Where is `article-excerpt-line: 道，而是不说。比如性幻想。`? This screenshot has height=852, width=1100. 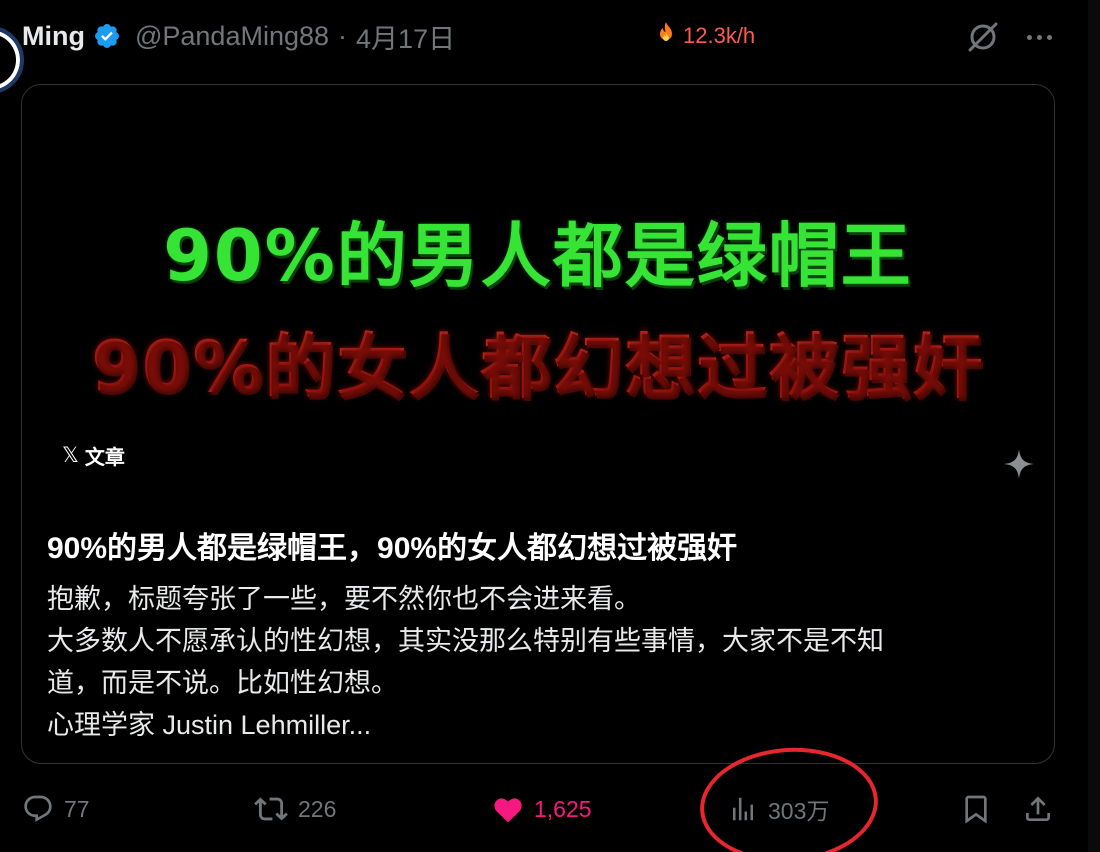
article-excerpt-line: 道，而是不说。比如性幻想。 is located at coordinates (222, 683).